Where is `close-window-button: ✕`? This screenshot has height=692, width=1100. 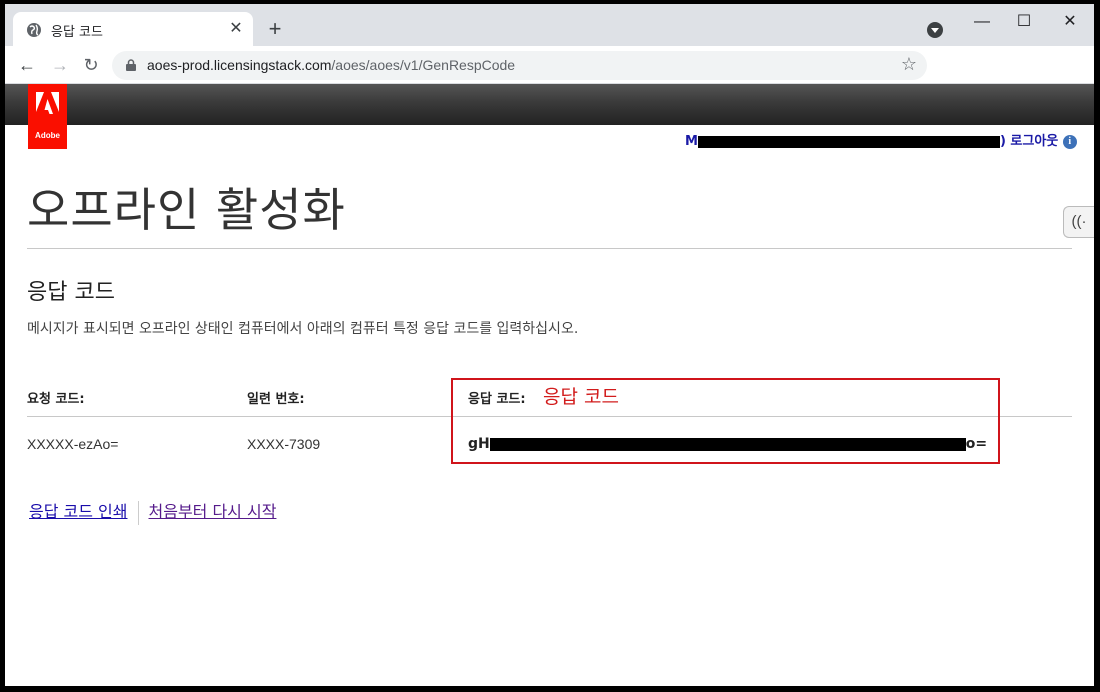
close-window-button: ✕ is located at coordinates (1070, 22).